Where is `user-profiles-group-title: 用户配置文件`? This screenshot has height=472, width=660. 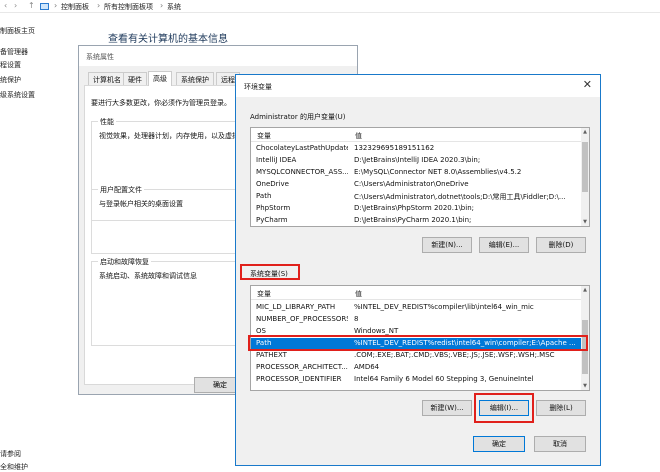
user-profiles-group-title: 用户配置文件 is located at coordinates (121, 190).